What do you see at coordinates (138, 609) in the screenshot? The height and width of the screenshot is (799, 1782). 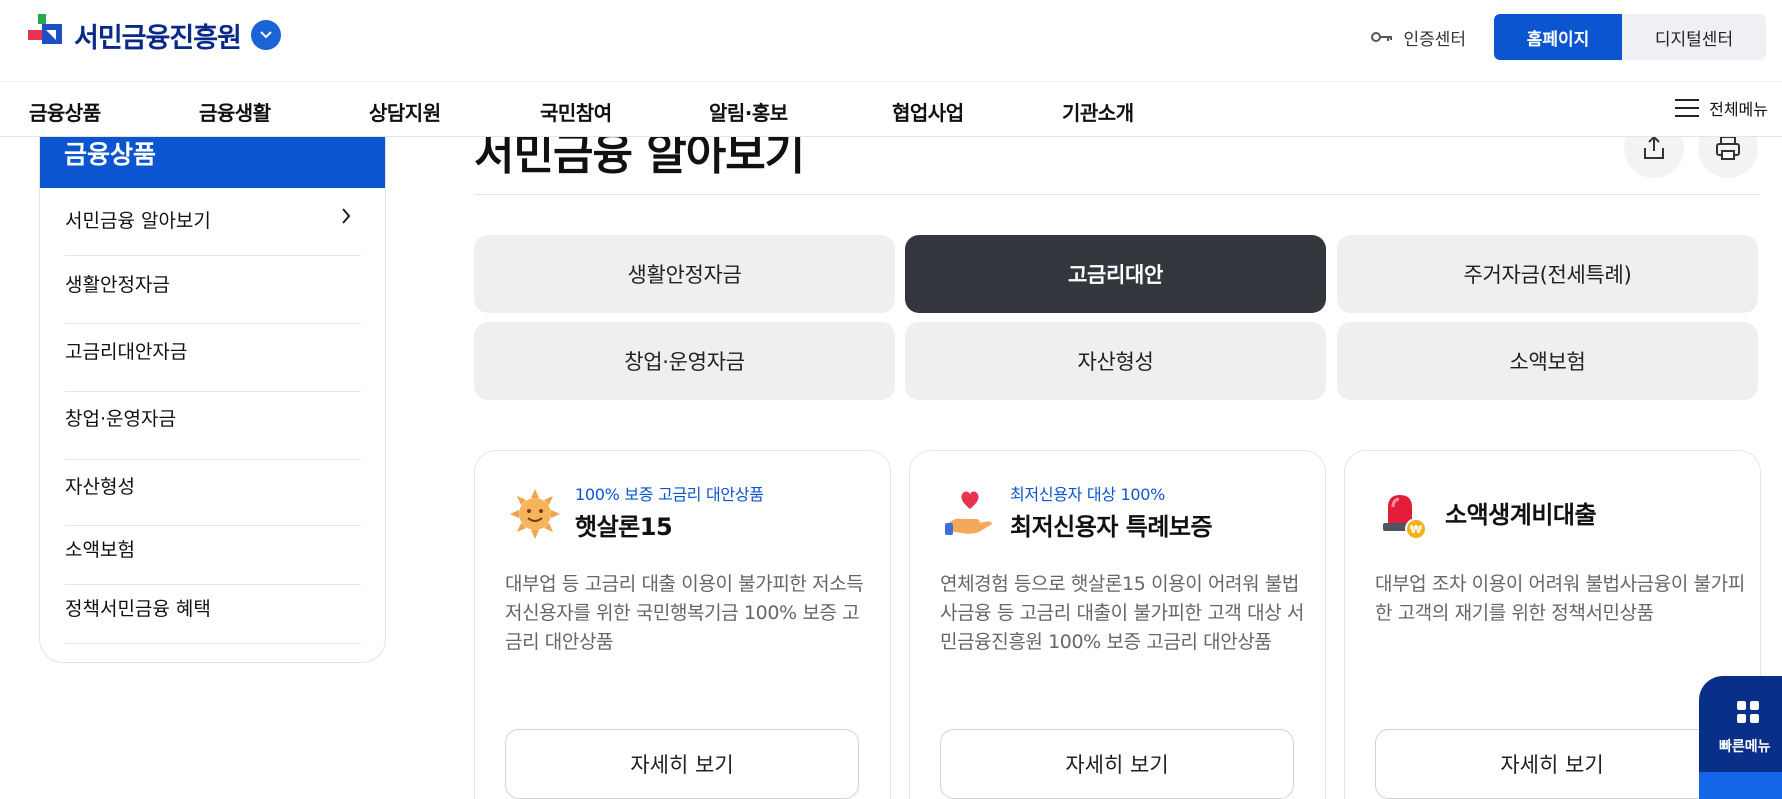 I see `sidebar-item-label: 정책서민금융 혜택` at bounding box center [138, 609].